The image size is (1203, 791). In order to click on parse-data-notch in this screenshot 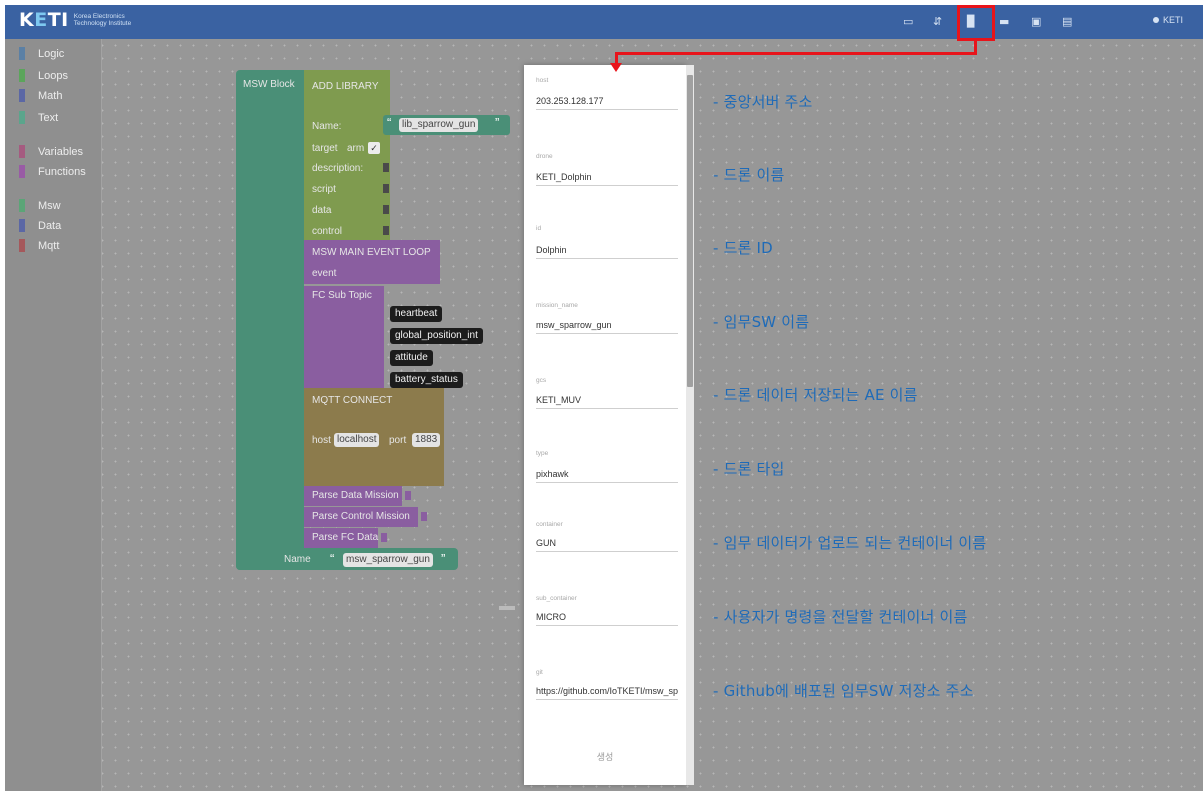, I will do `click(408, 495)`.